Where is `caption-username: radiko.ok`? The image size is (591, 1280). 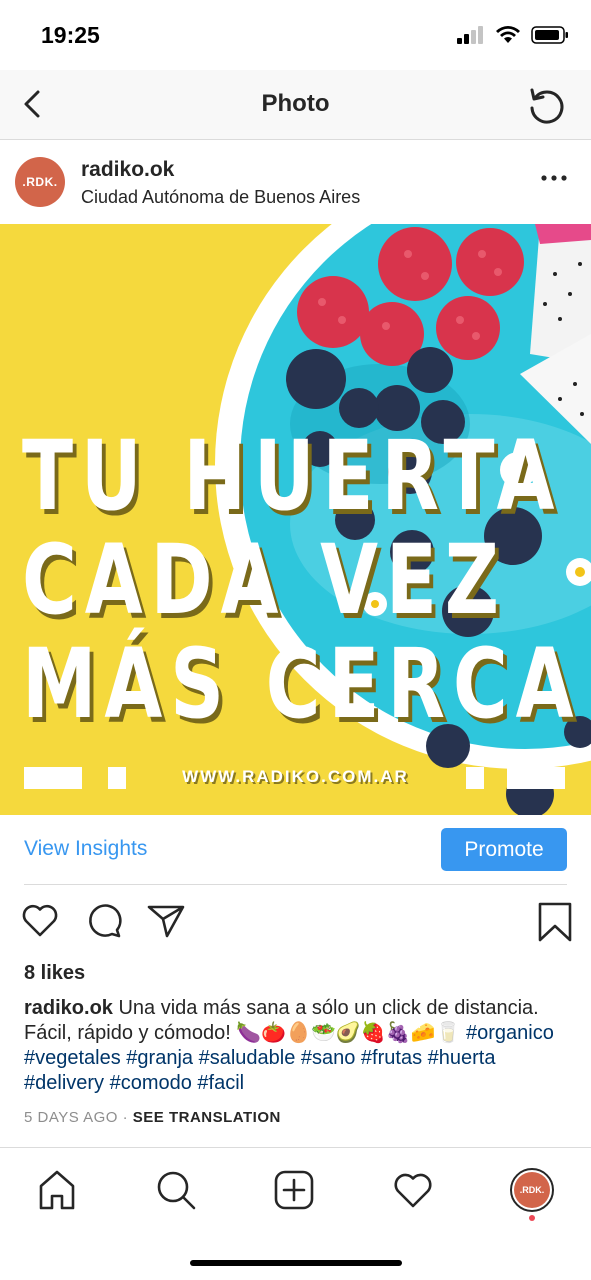 caption-username: radiko.ok is located at coordinates (68, 1008).